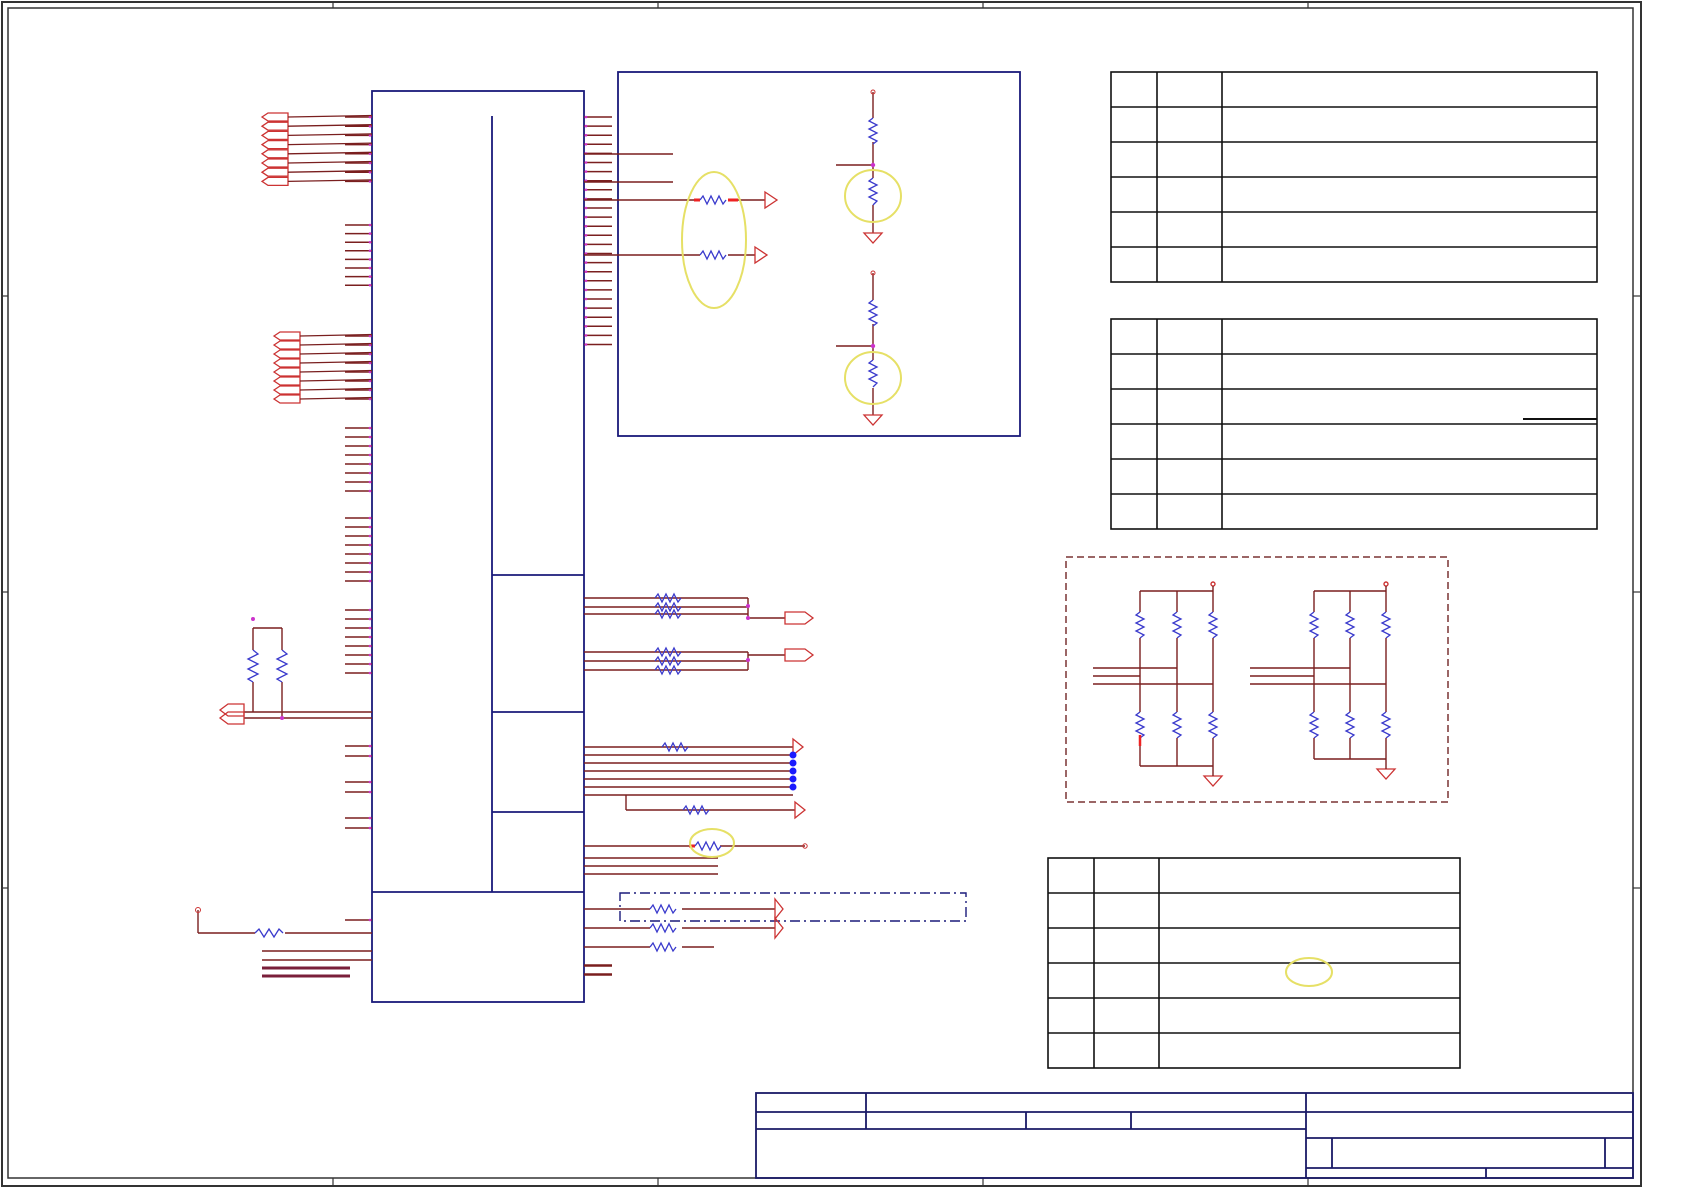  What do you see at coordinates (696, 806) in the screenshot?
I see `bus-junction-net` at bounding box center [696, 806].